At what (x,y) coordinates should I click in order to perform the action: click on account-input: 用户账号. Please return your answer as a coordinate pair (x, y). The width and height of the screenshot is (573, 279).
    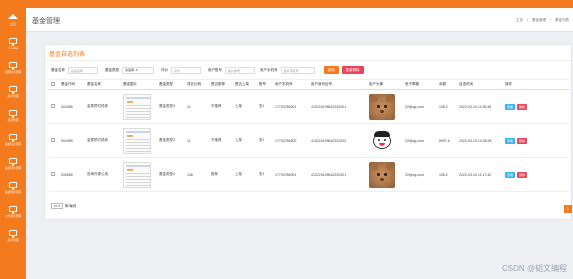
    Looking at the image, I should click on (240, 70).